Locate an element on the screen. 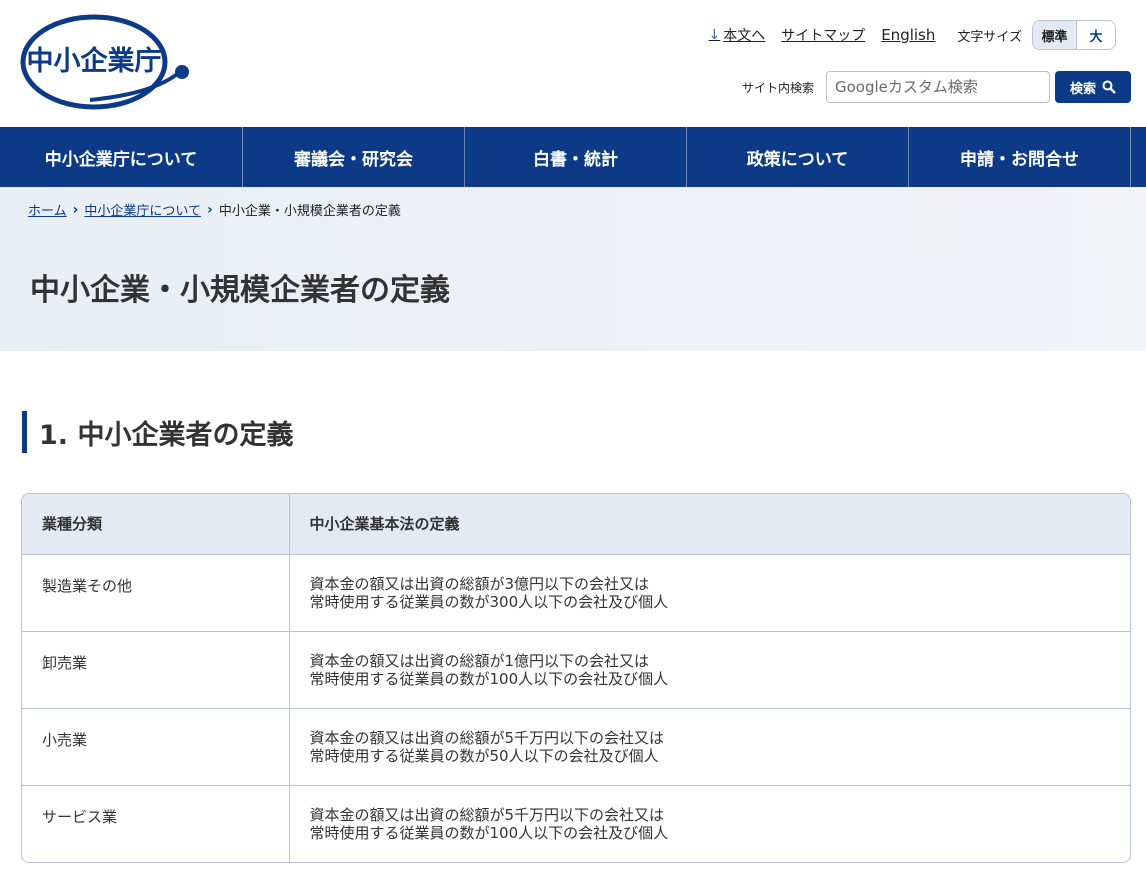 Image resolution: width=1146 pixels, height=881 pixels. table-header-row: 業種分類 中小企業基本法の定義 is located at coordinates (576, 524).